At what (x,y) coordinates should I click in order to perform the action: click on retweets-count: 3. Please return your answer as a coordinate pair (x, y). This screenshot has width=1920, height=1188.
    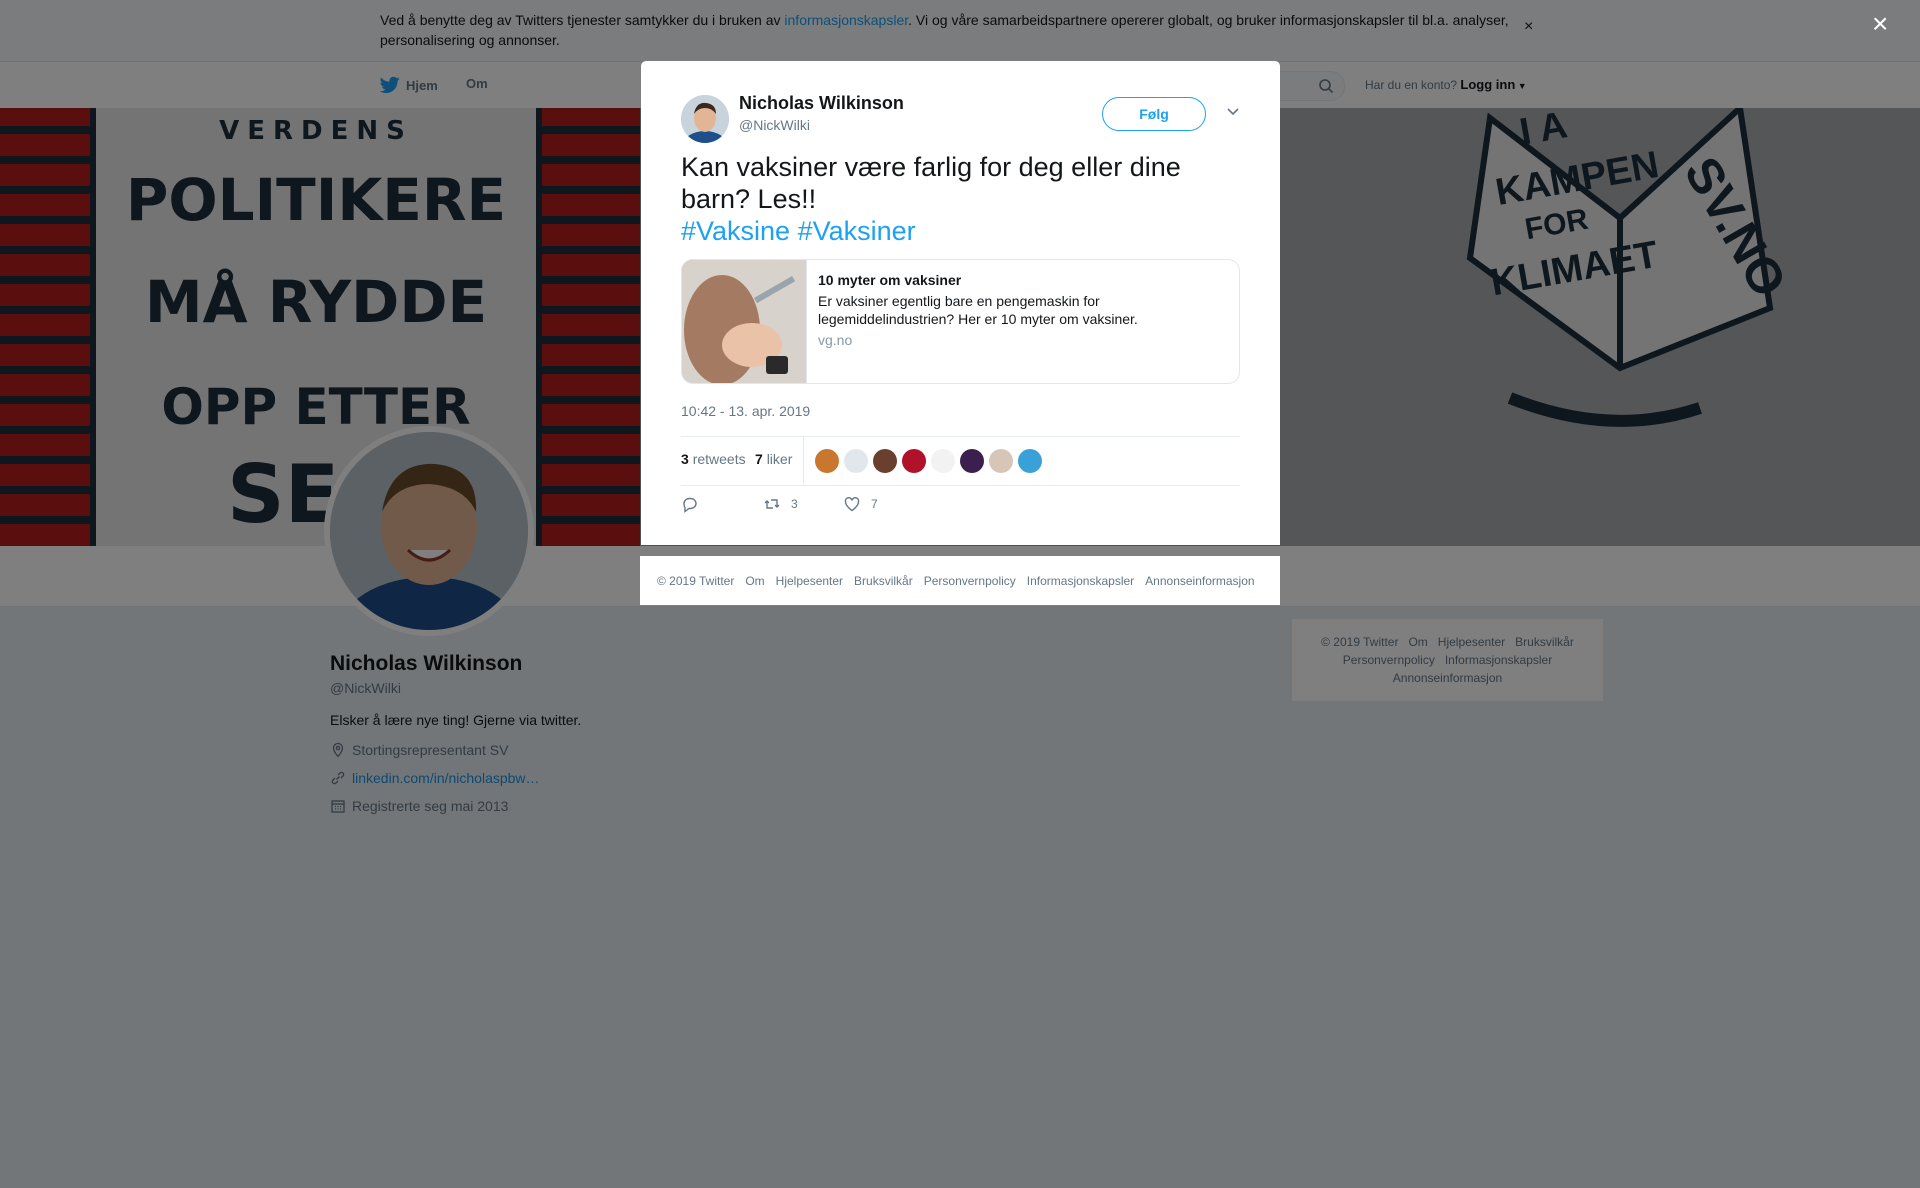
    Looking at the image, I should click on (685, 459).